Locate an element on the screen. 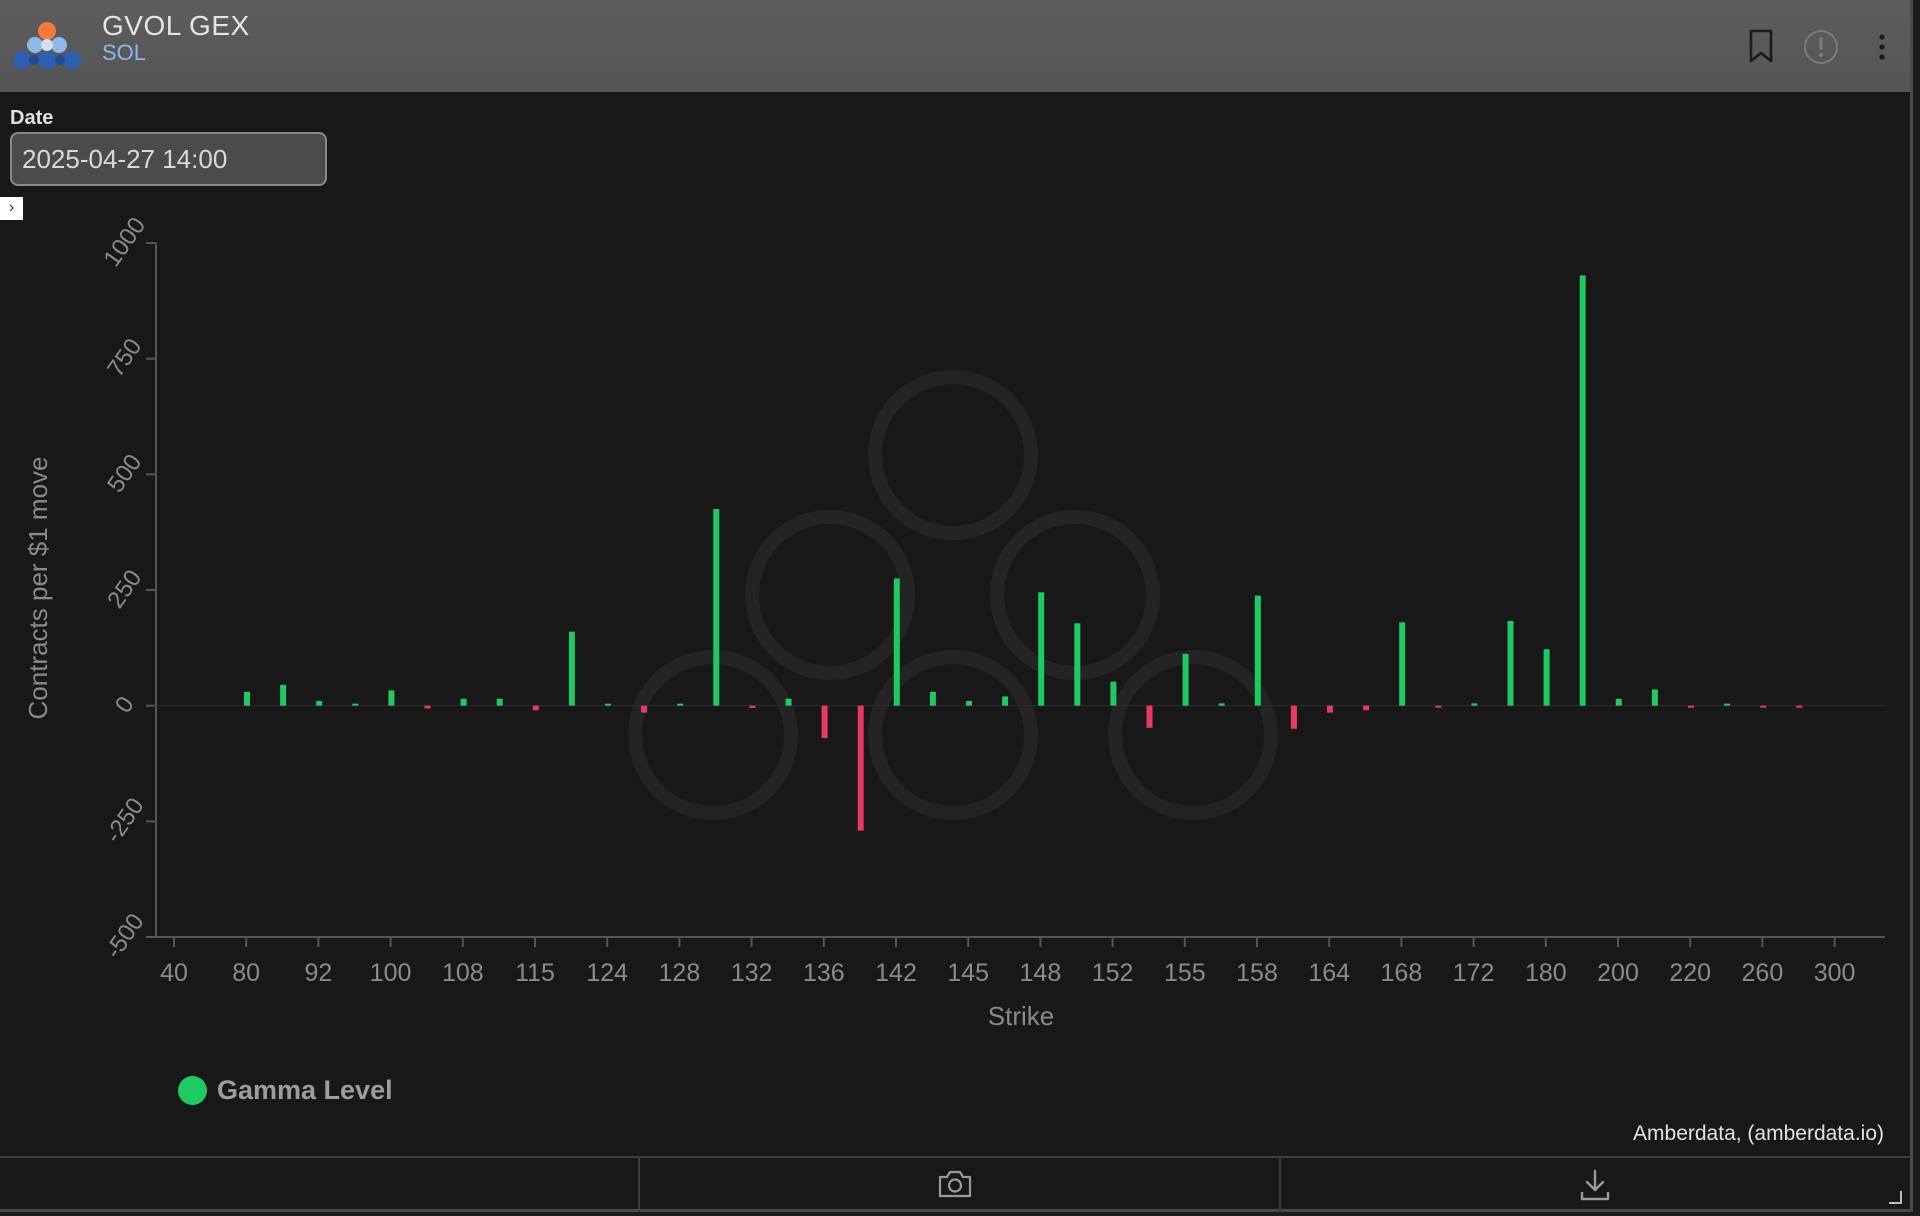 The image size is (1920, 1216). widget-footer is located at coordinates (955, 1184).